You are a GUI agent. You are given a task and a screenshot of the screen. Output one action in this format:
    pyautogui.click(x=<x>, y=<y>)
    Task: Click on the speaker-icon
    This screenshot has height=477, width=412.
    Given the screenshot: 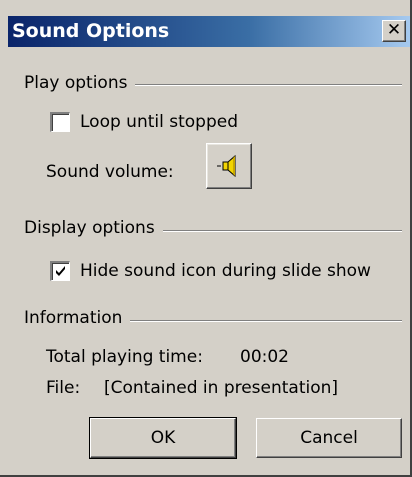 What is the action you would take?
    pyautogui.click(x=226, y=166)
    